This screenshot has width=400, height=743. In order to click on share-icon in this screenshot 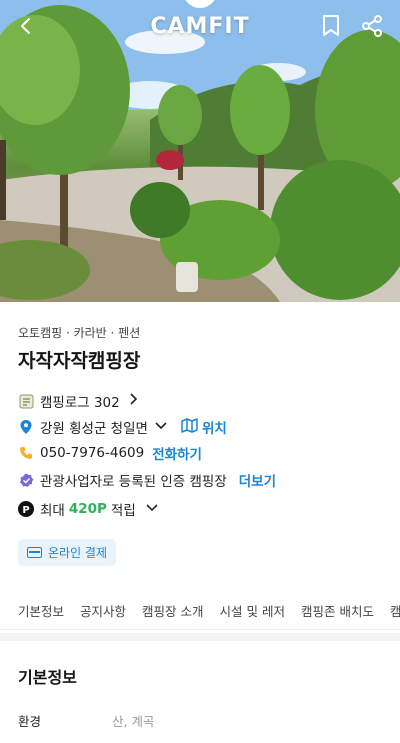, I will do `click(372, 26)`.